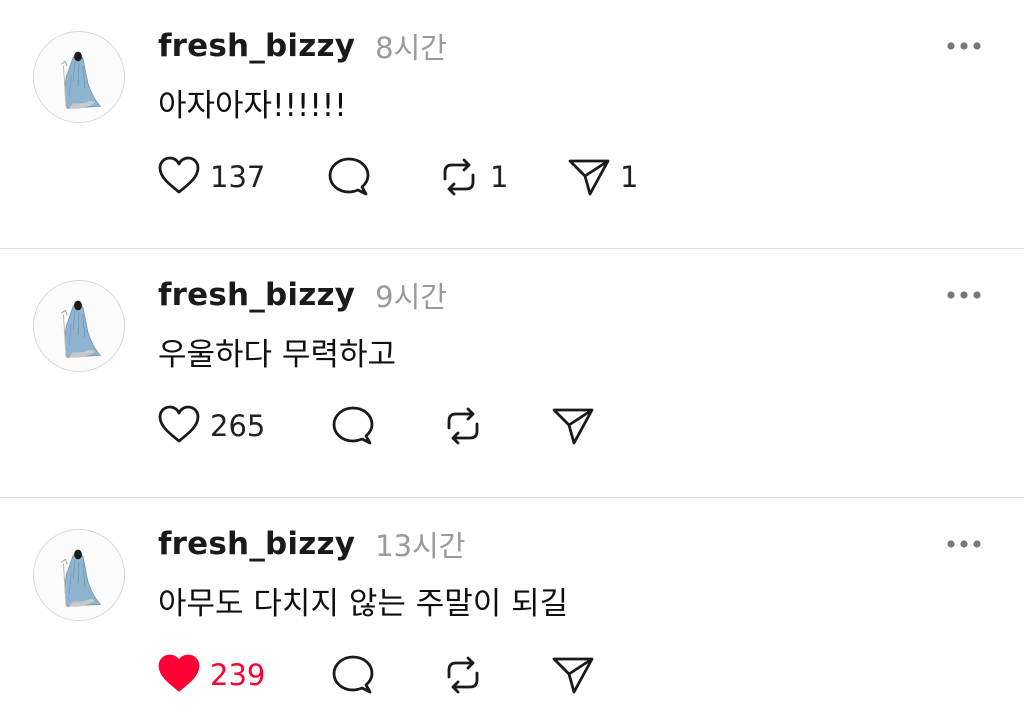 The image size is (1024, 720). I want to click on like-count: 265, so click(238, 426).